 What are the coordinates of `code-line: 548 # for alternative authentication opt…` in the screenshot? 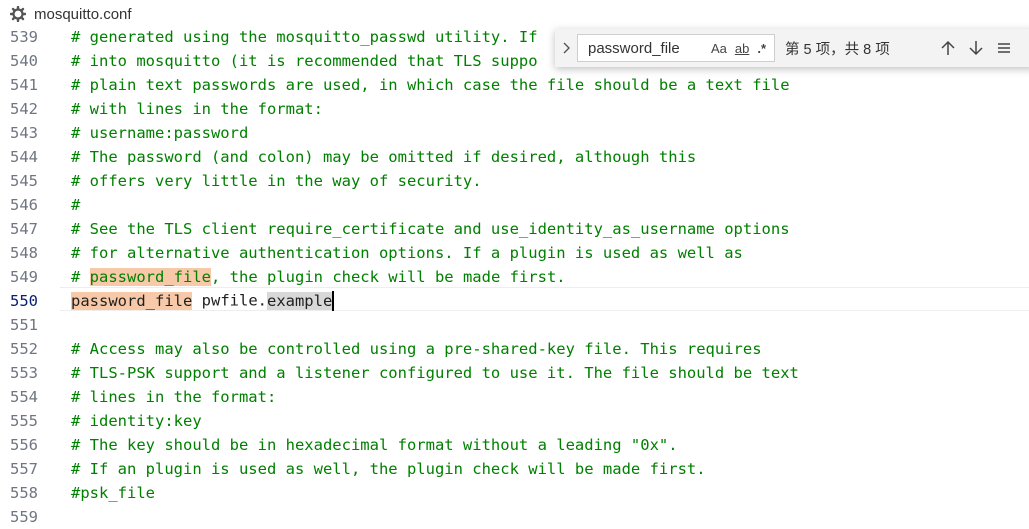 It's located at (514, 253).